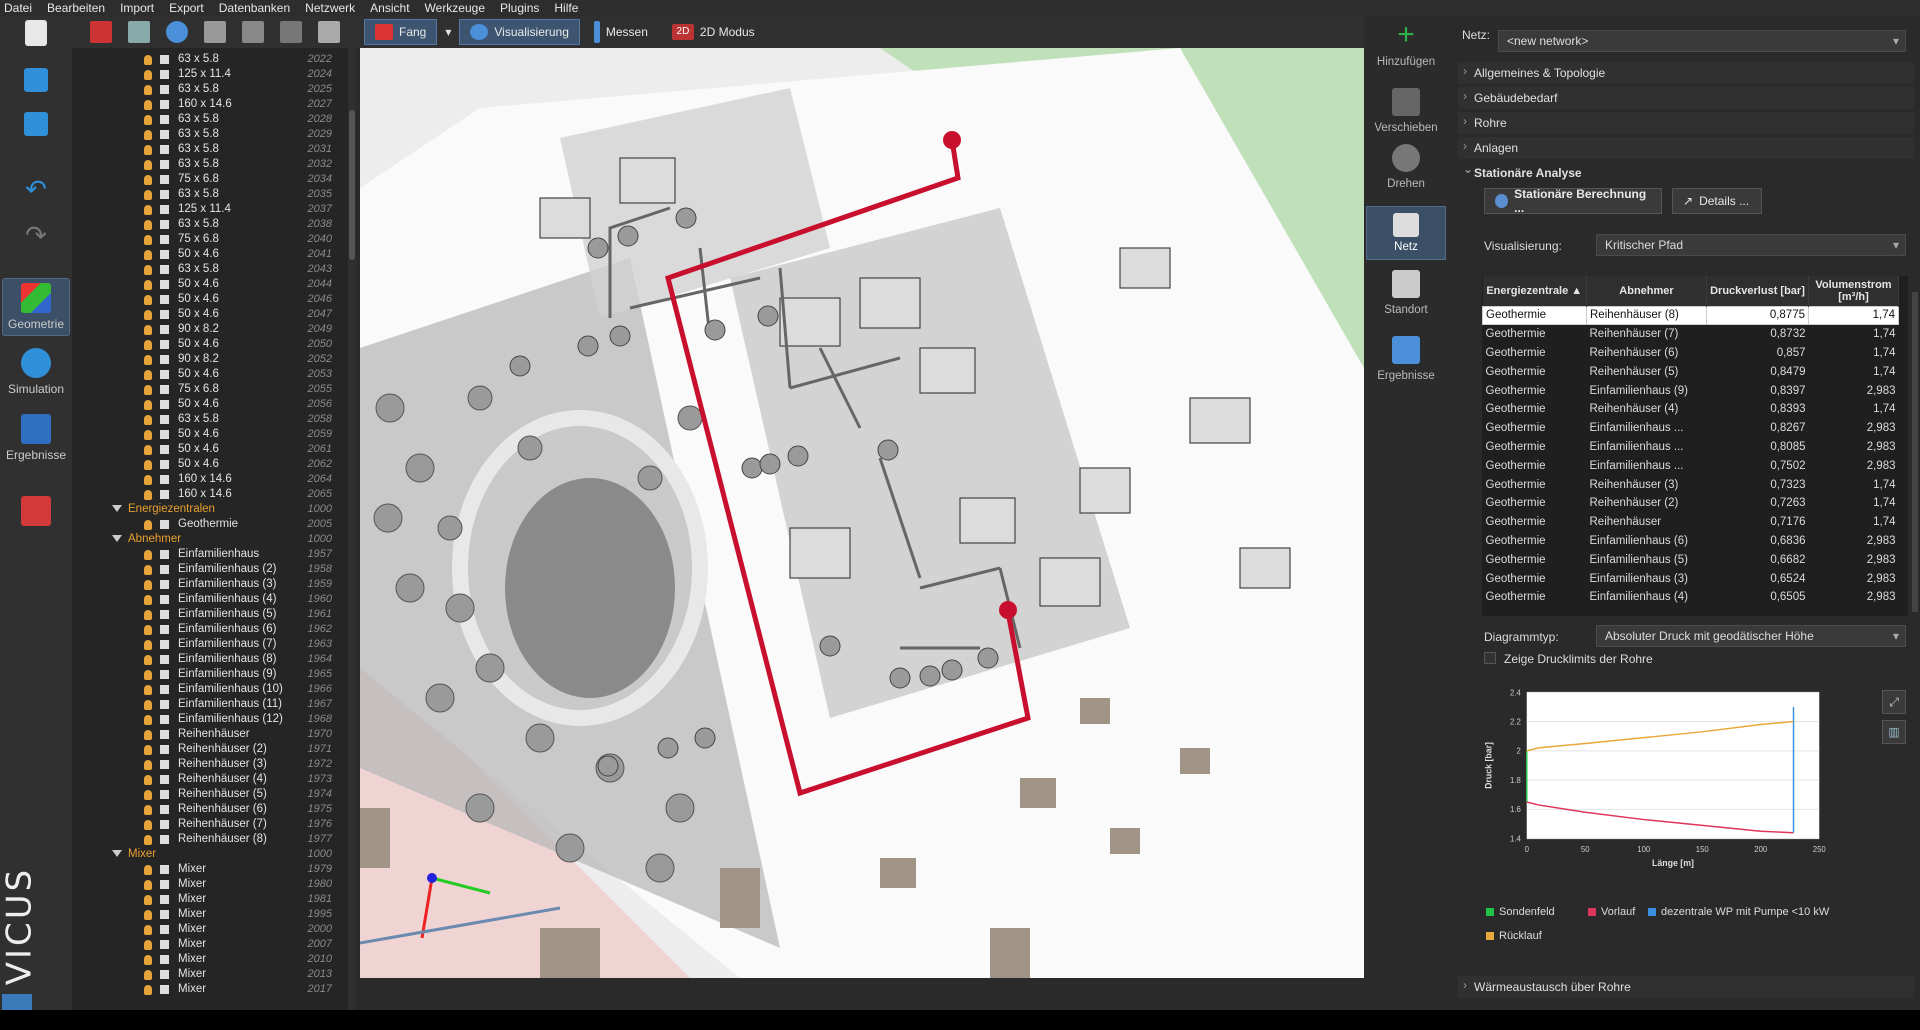 The image size is (1920, 1030). I want to click on table-row: Geothermie Reihenhäuser (2) 0,7263 1,74, so click(1691, 503).